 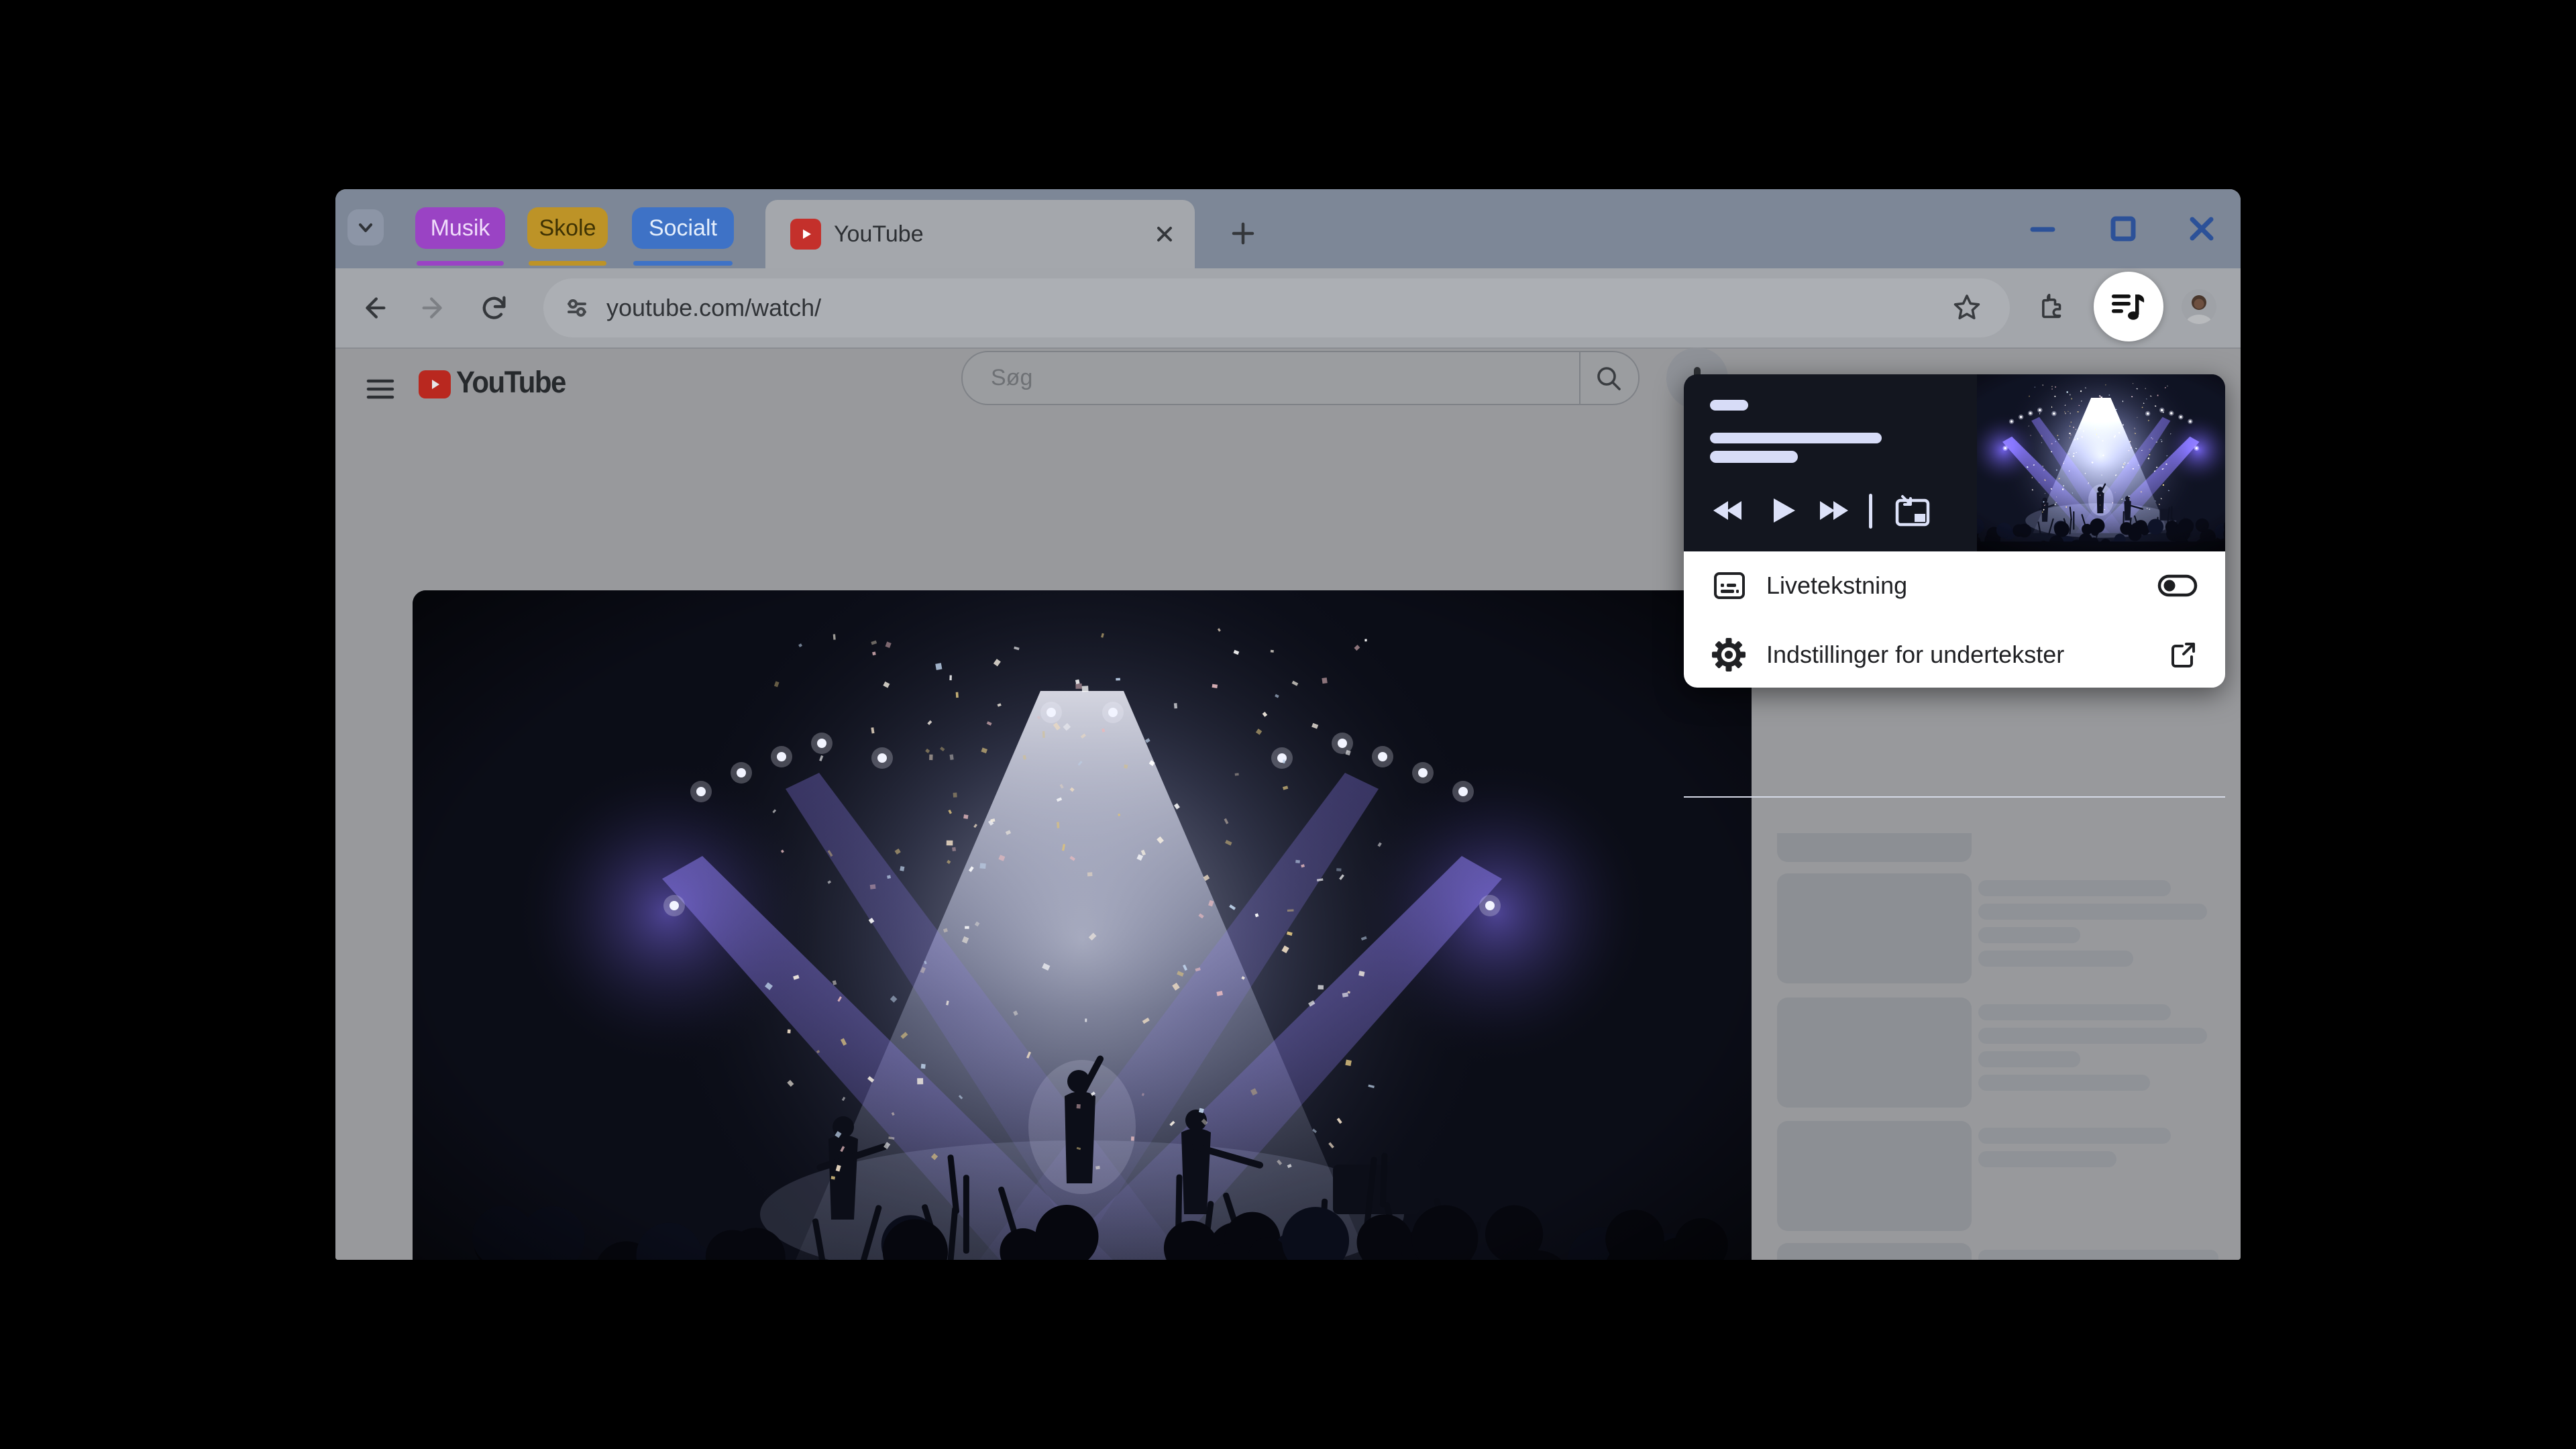 What do you see at coordinates (683, 263) in the screenshot?
I see `tab-group-underline-socialt` at bounding box center [683, 263].